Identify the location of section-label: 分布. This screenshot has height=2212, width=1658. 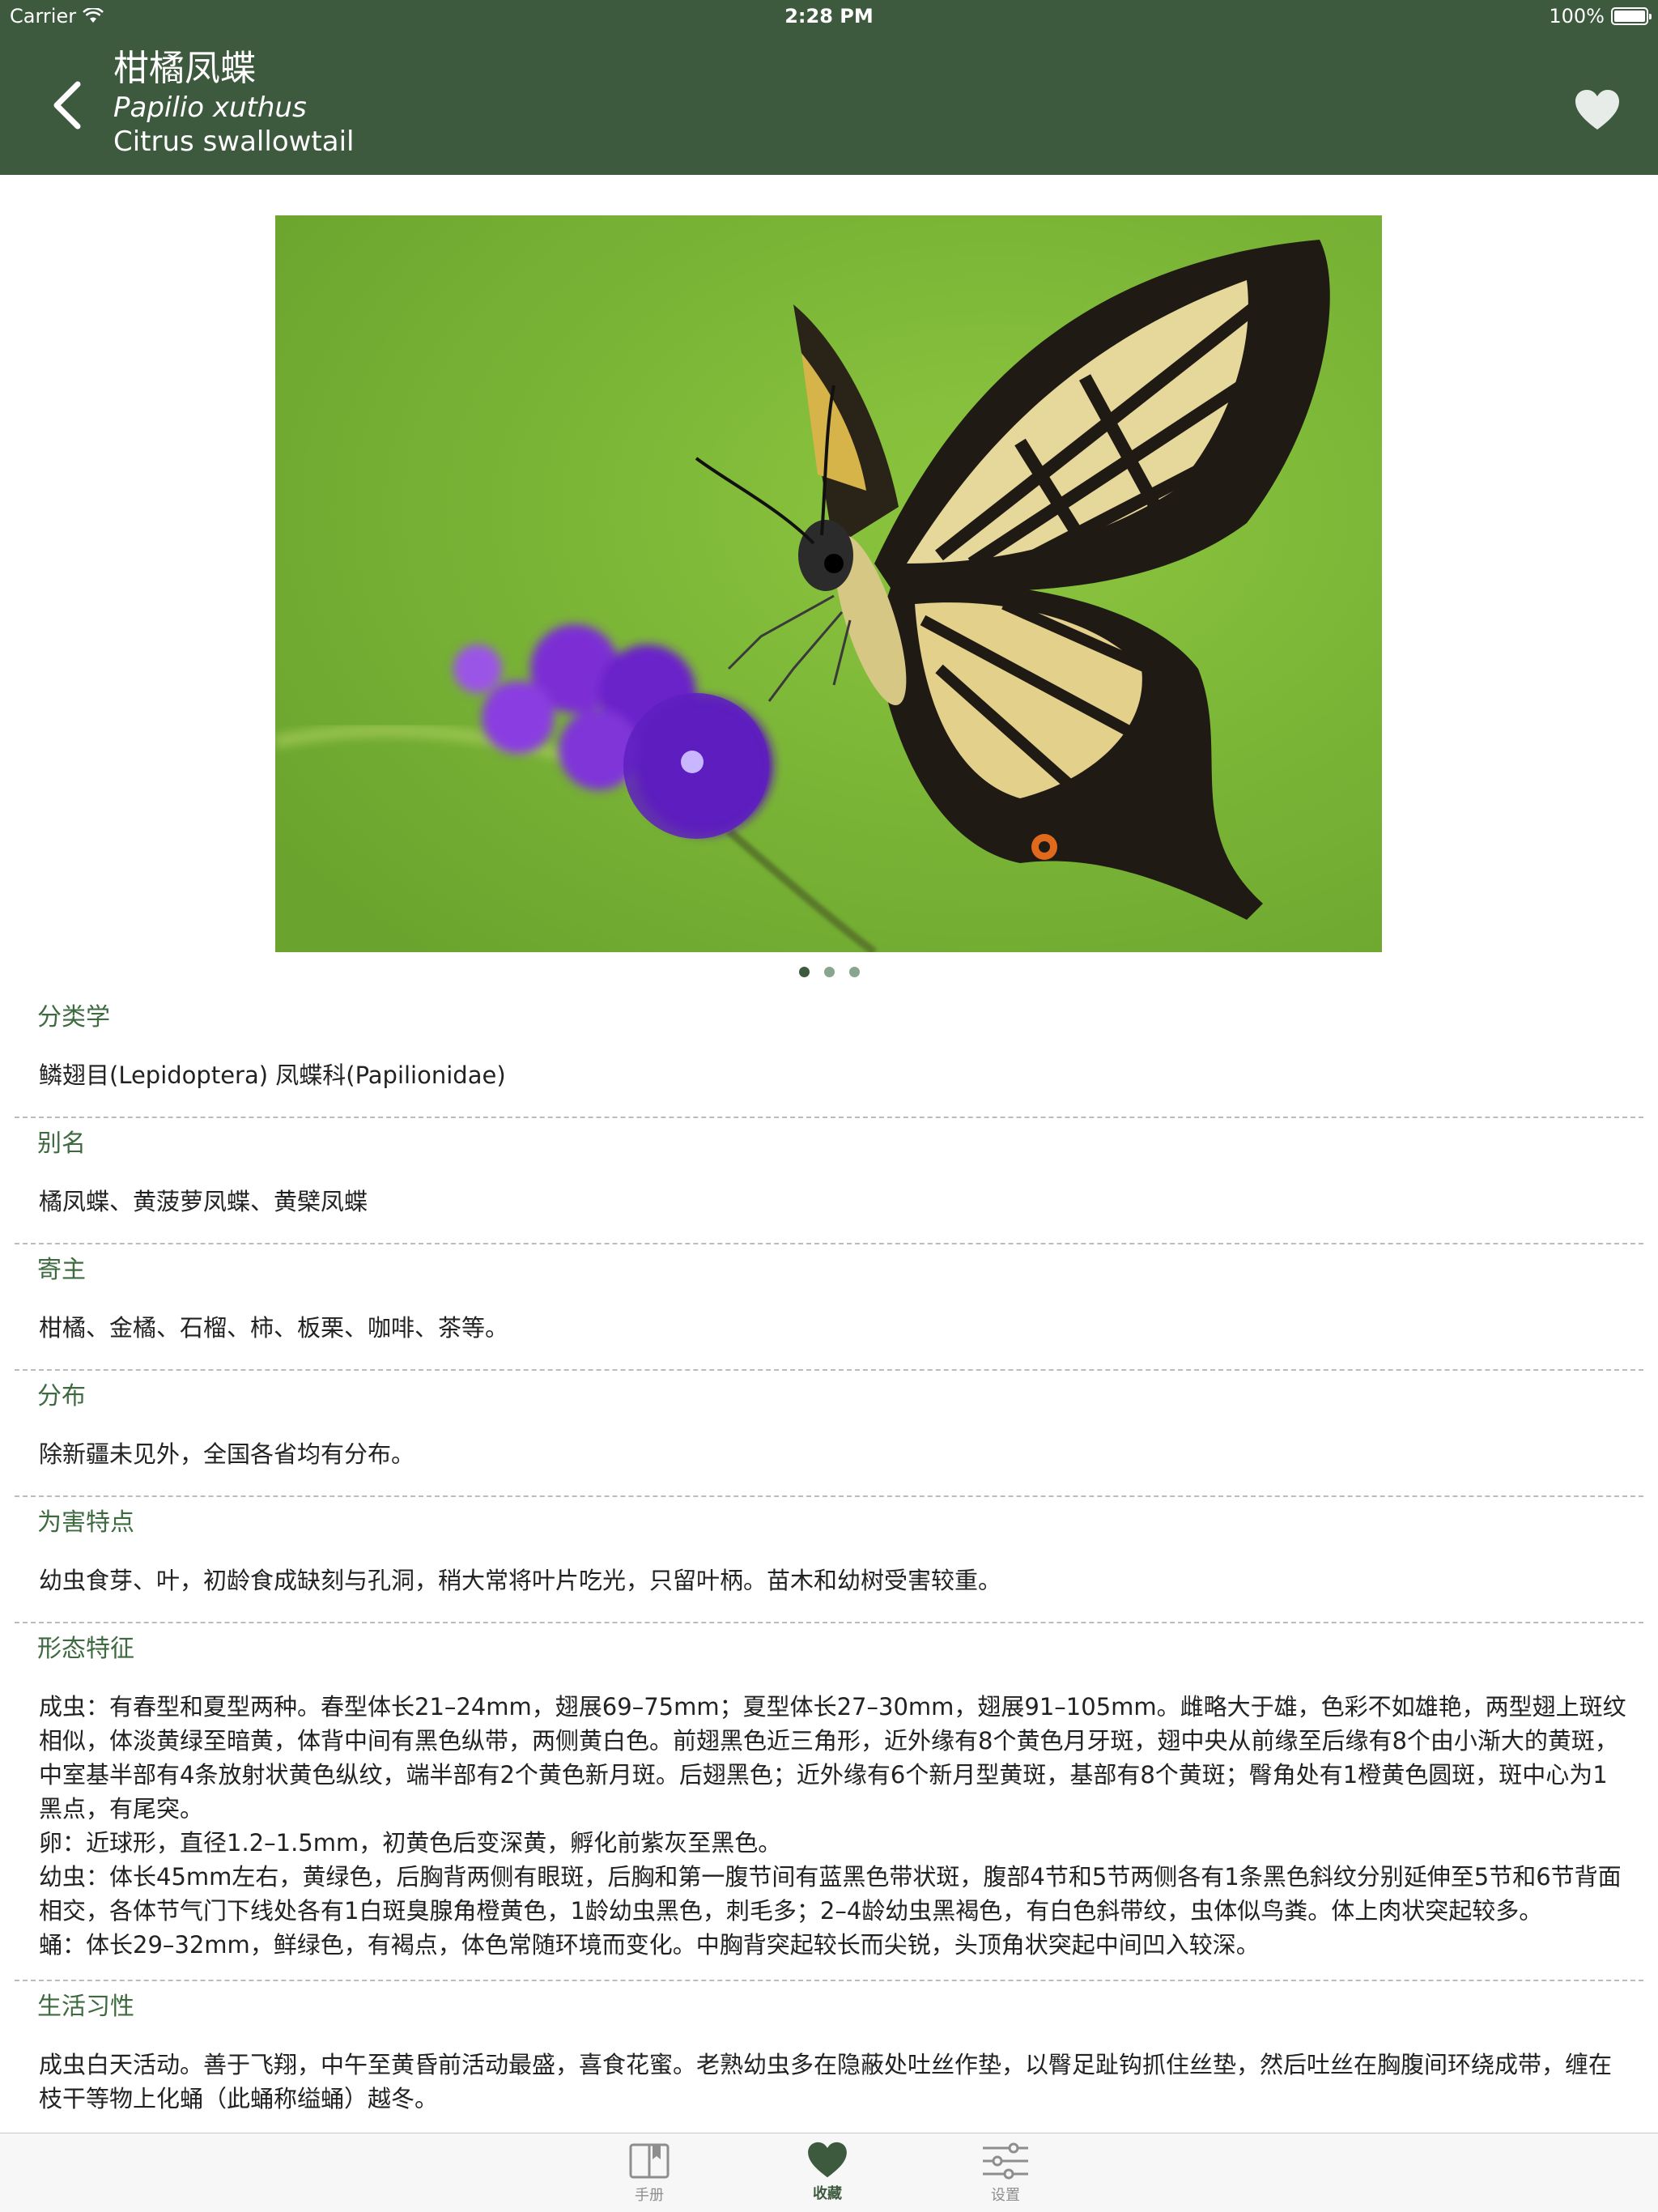
(61, 1396).